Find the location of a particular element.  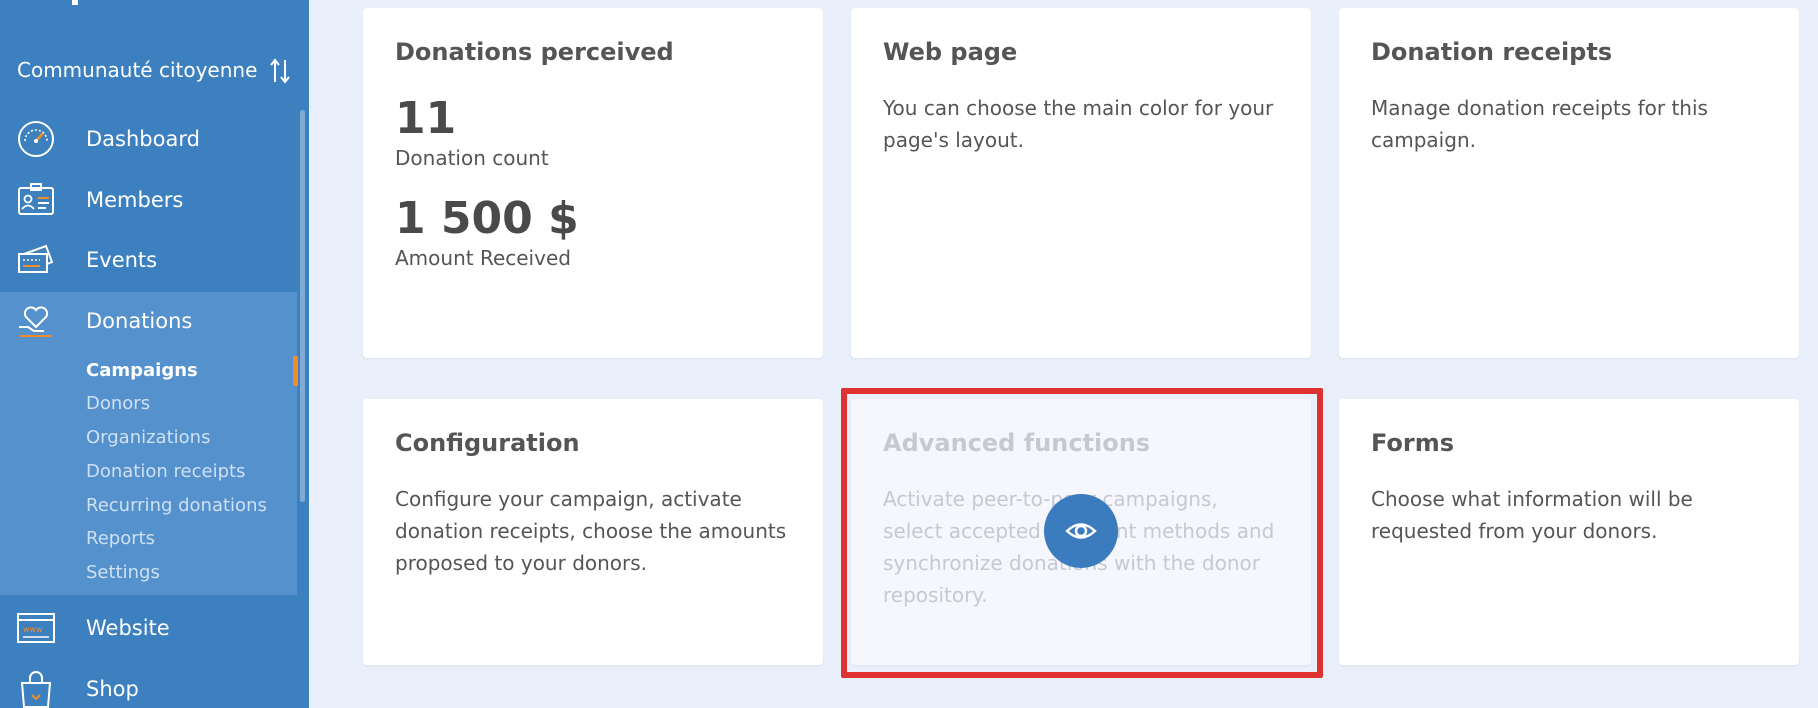

sidebar-item-dashboard: Dashboard is located at coordinates (148, 139).